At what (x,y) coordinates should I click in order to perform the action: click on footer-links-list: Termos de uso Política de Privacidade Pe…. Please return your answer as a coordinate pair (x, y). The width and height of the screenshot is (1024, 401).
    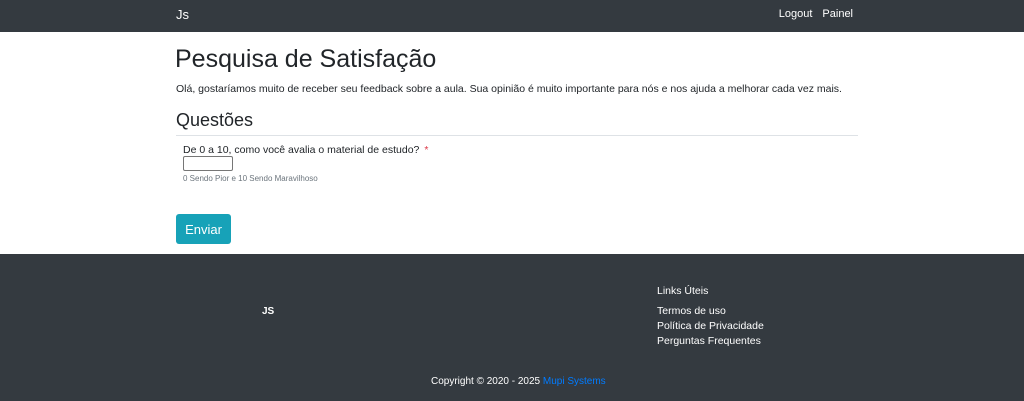
    Looking at the image, I should click on (710, 324).